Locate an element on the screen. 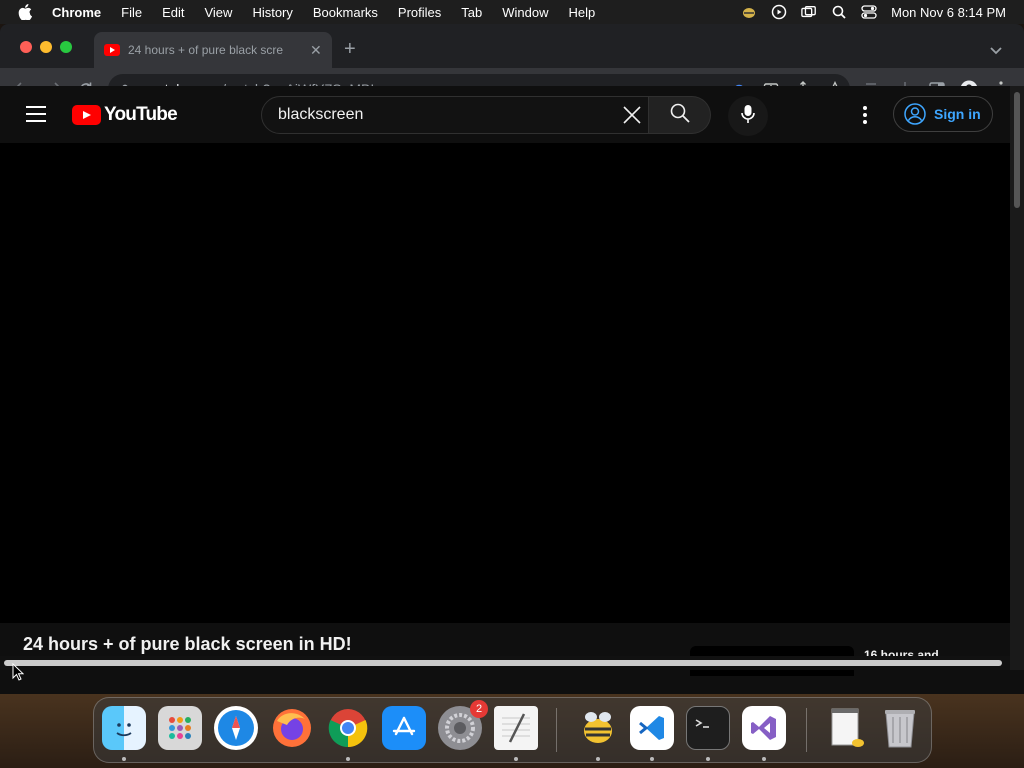 This screenshot has width=1024, height=768. vscode-running-dot is located at coordinates (652, 759).